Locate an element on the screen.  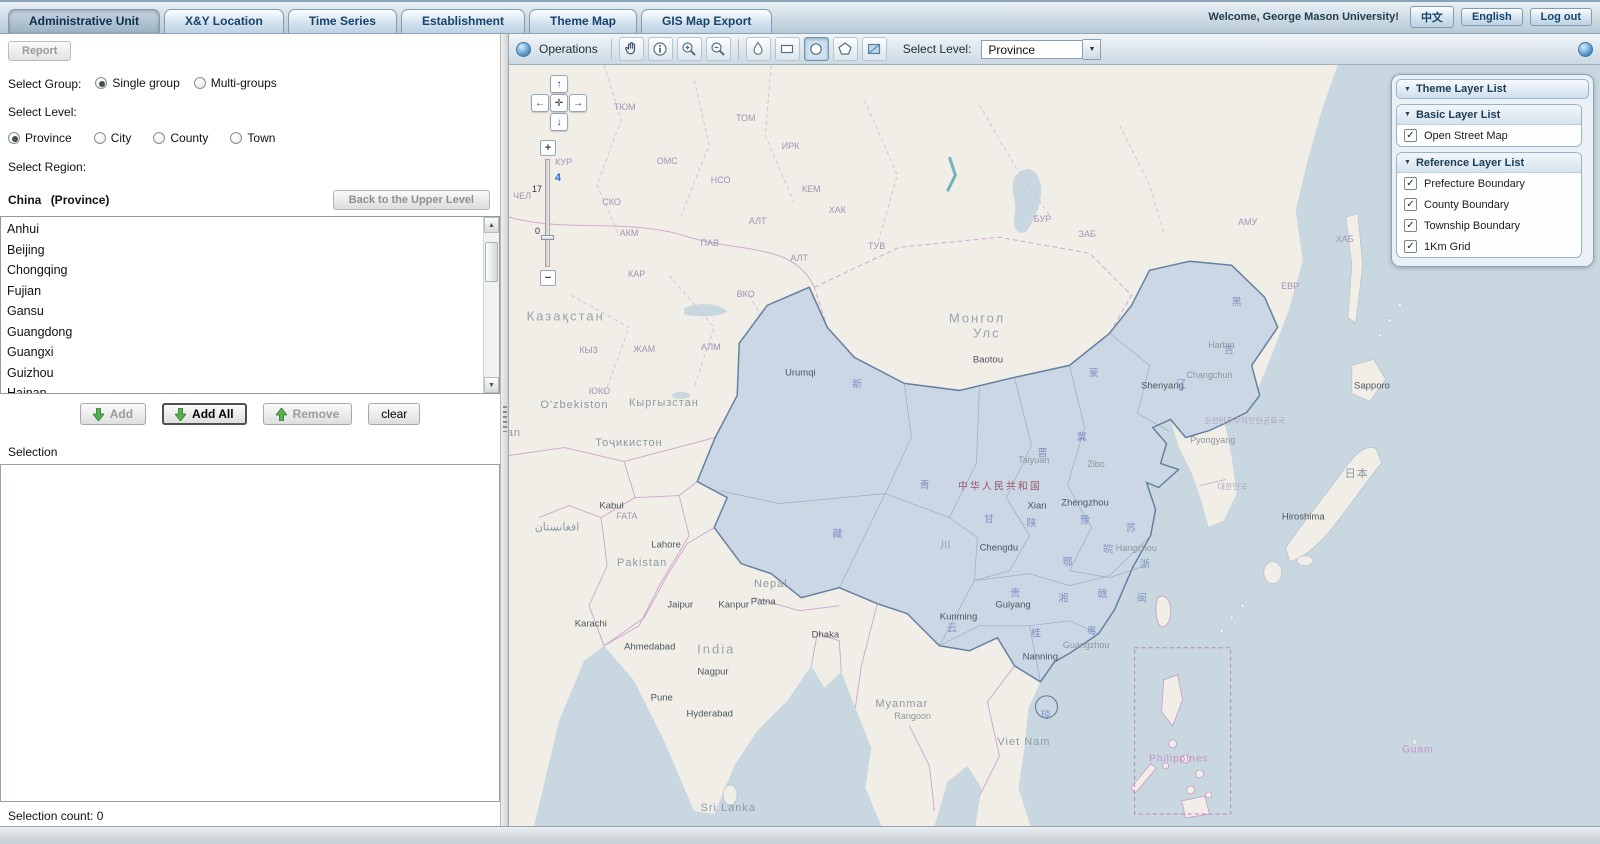
reference-layer-header: ▼ Reference Layer List is located at coordinates (1489, 163).